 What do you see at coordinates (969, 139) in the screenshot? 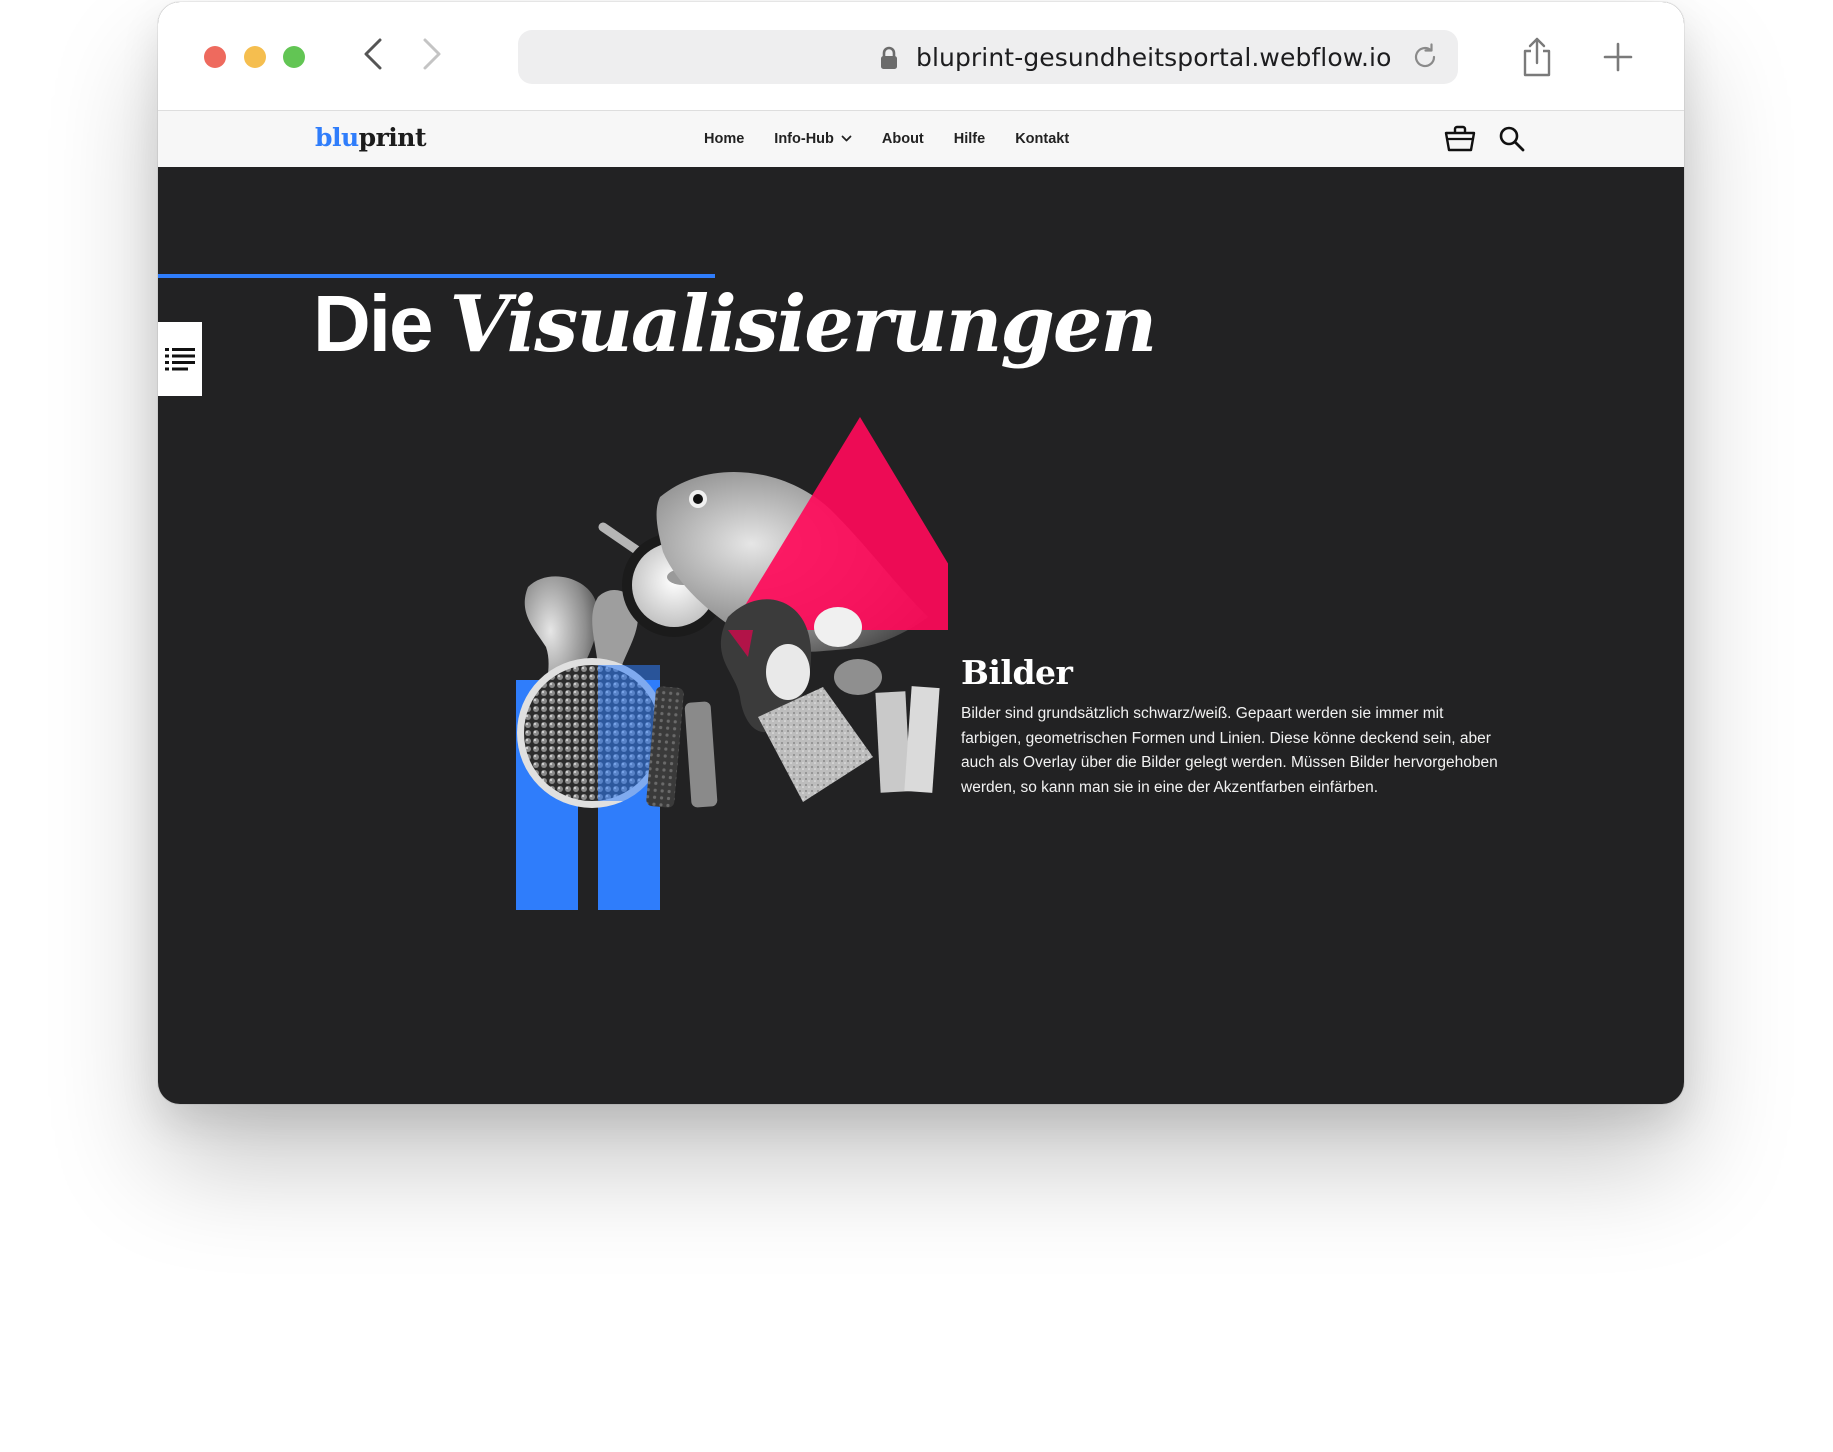
I see `nav-link-hilfe: Hilfe` at bounding box center [969, 139].